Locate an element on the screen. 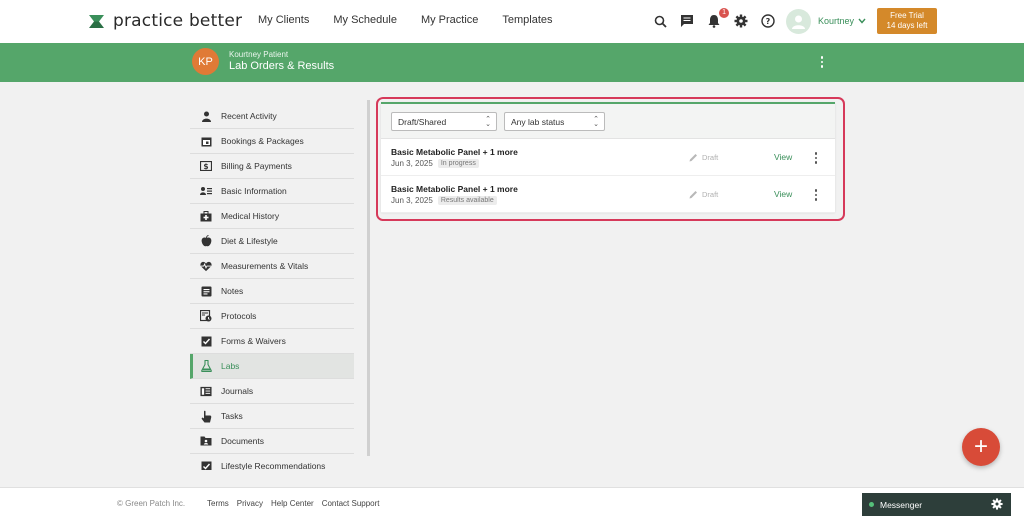 The image size is (1024, 516). add-button: + is located at coordinates (981, 447).